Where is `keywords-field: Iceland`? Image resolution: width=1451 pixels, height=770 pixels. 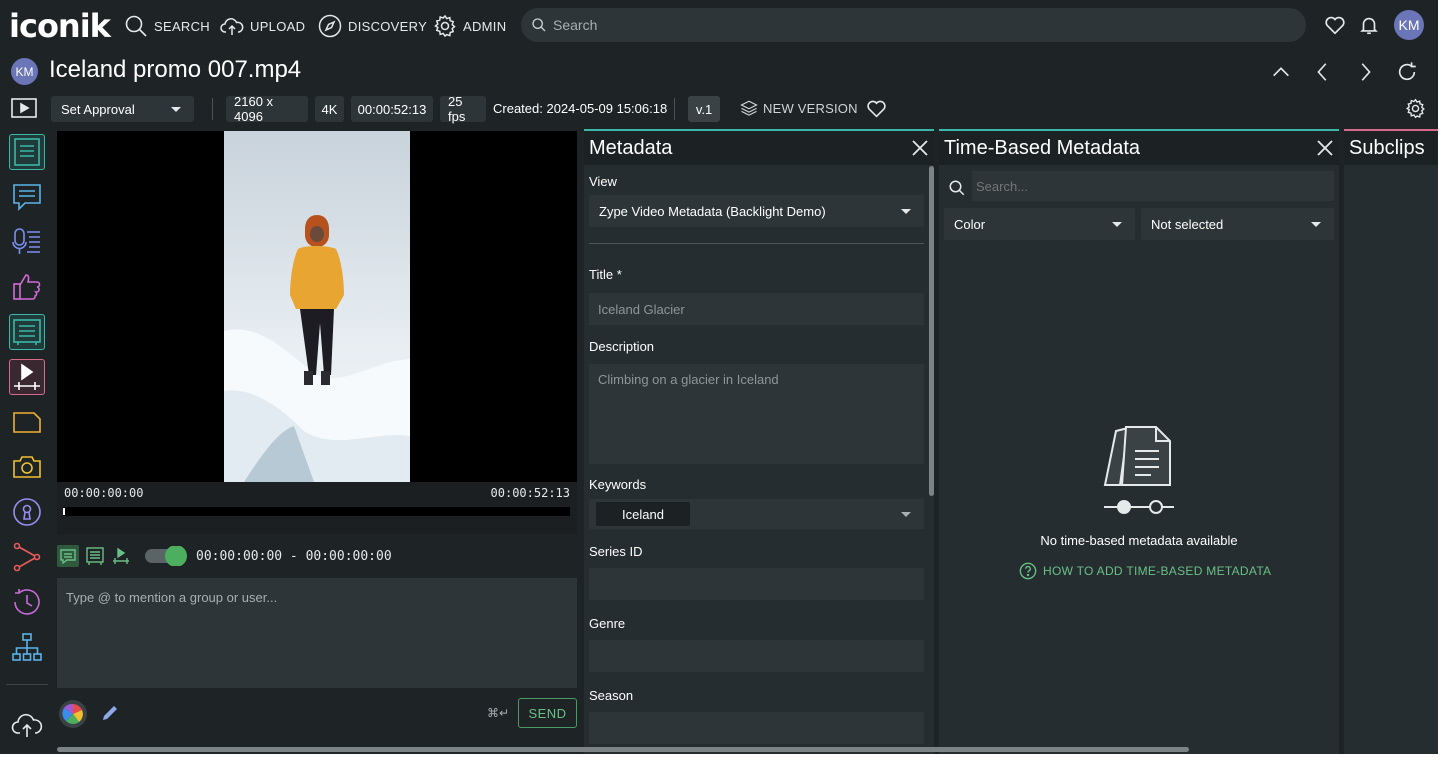 keywords-field: Iceland is located at coordinates (756, 514).